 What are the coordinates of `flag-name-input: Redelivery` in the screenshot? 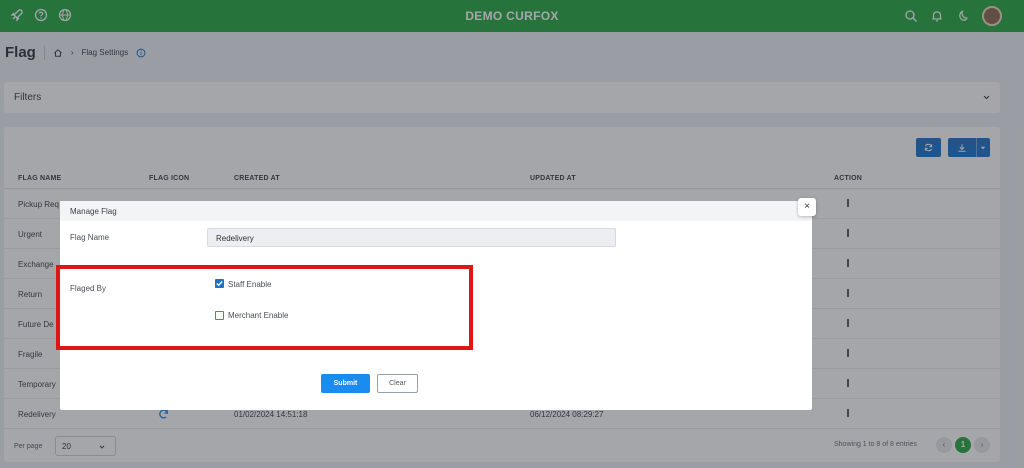 It's located at (411, 237).